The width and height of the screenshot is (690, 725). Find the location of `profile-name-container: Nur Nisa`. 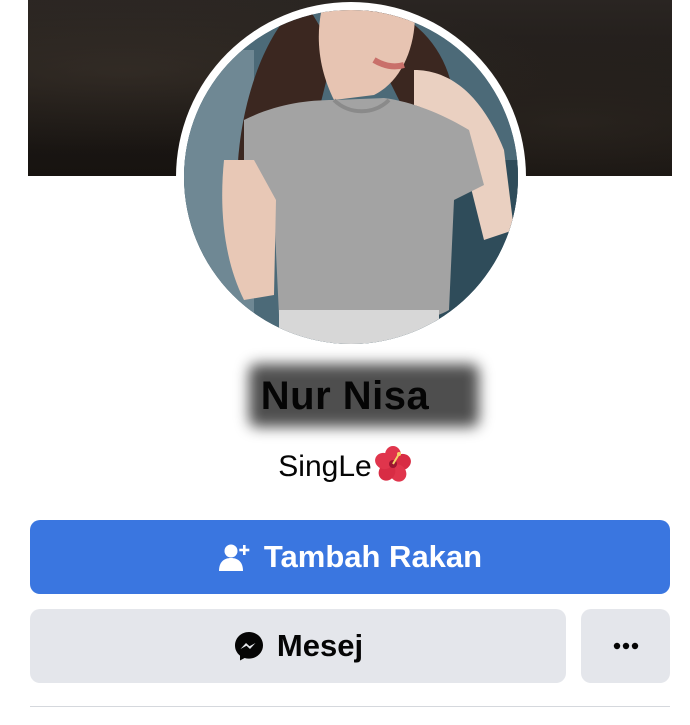

profile-name-container: Nur Nisa is located at coordinates (345, 395).